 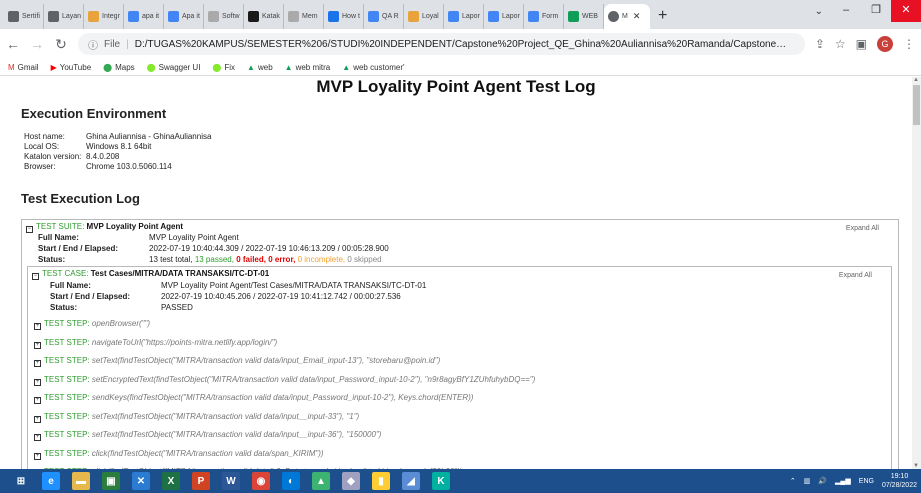 What do you see at coordinates (104, 16) in the screenshot?
I see `tab-item: Integr` at bounding box center [104, 16].